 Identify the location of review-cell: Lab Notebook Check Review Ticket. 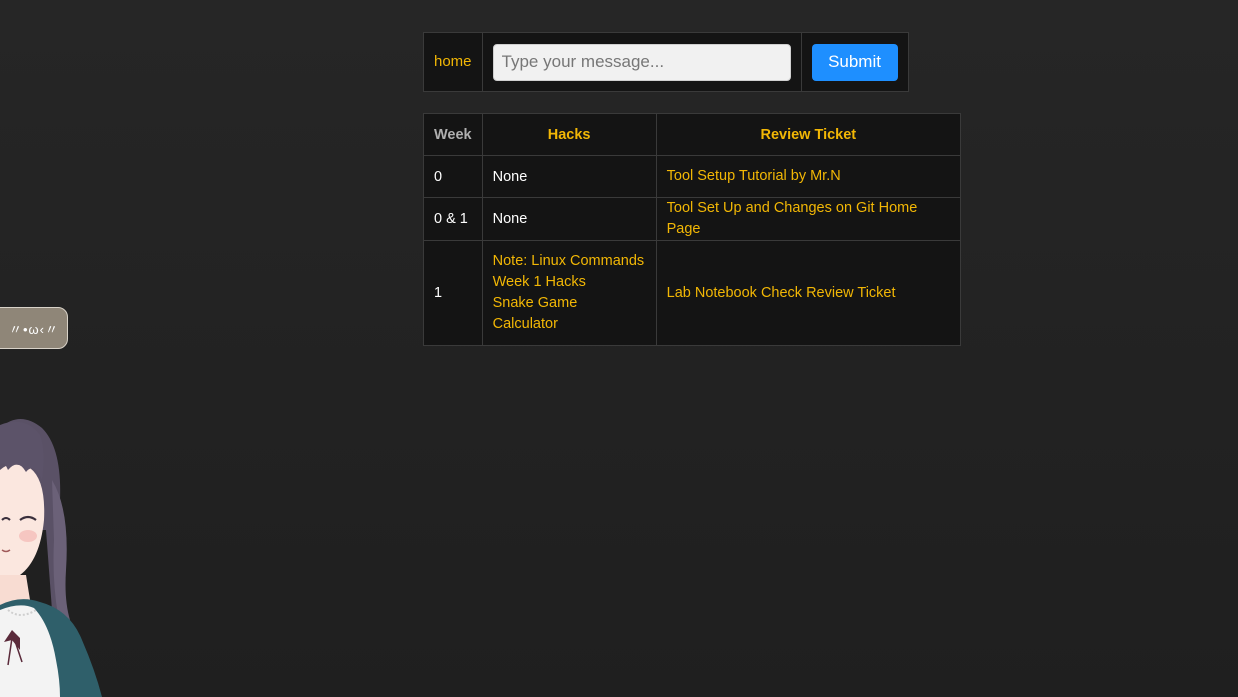
(808, 293).